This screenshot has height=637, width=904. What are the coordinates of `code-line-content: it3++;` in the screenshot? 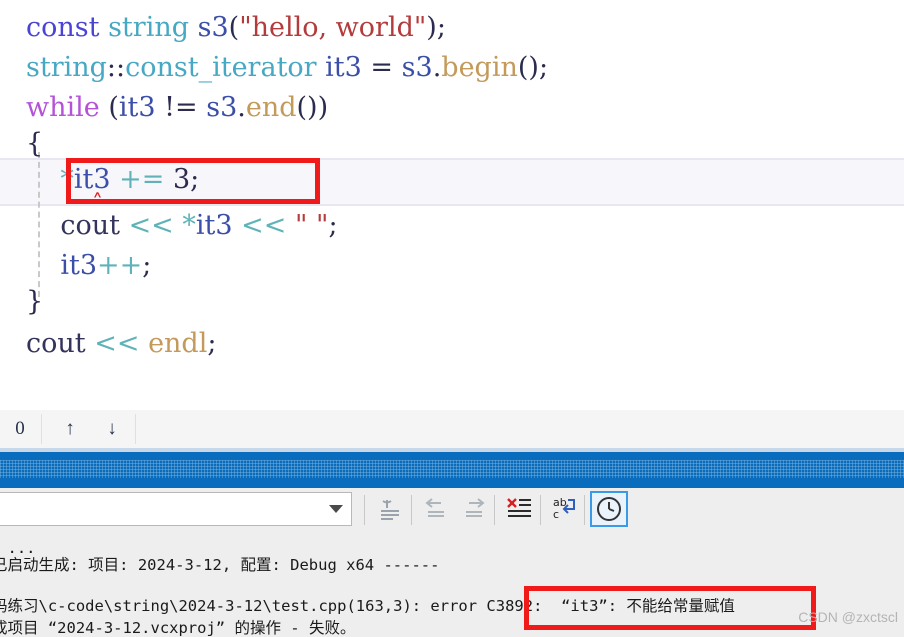 It's located at (75, 266).